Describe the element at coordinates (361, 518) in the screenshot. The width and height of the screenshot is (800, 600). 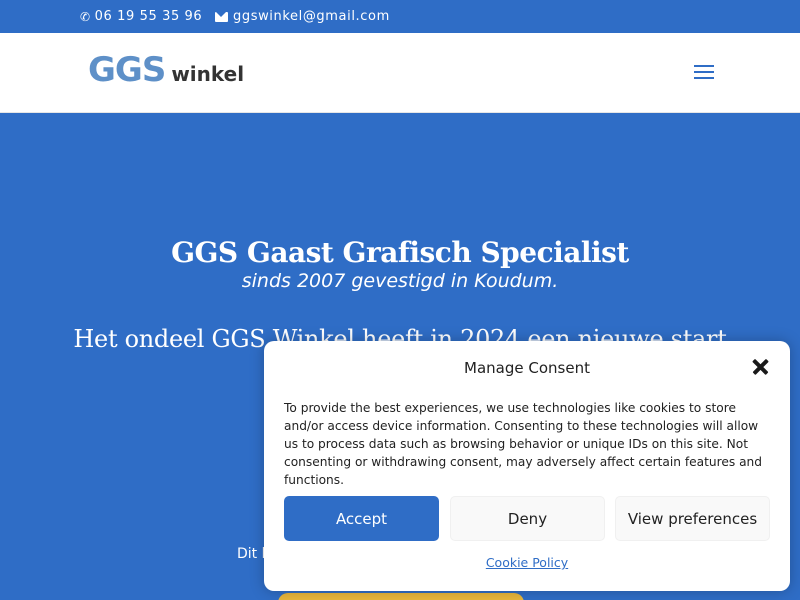
I see `accept-button: Accept` at that location.